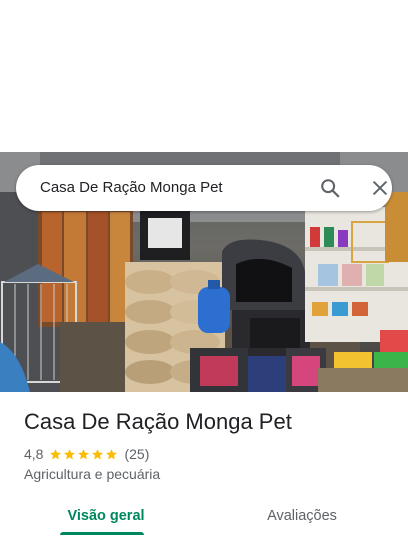  I want to click on place-title: Casa De Ração Monga Pet, so click(158, 421).